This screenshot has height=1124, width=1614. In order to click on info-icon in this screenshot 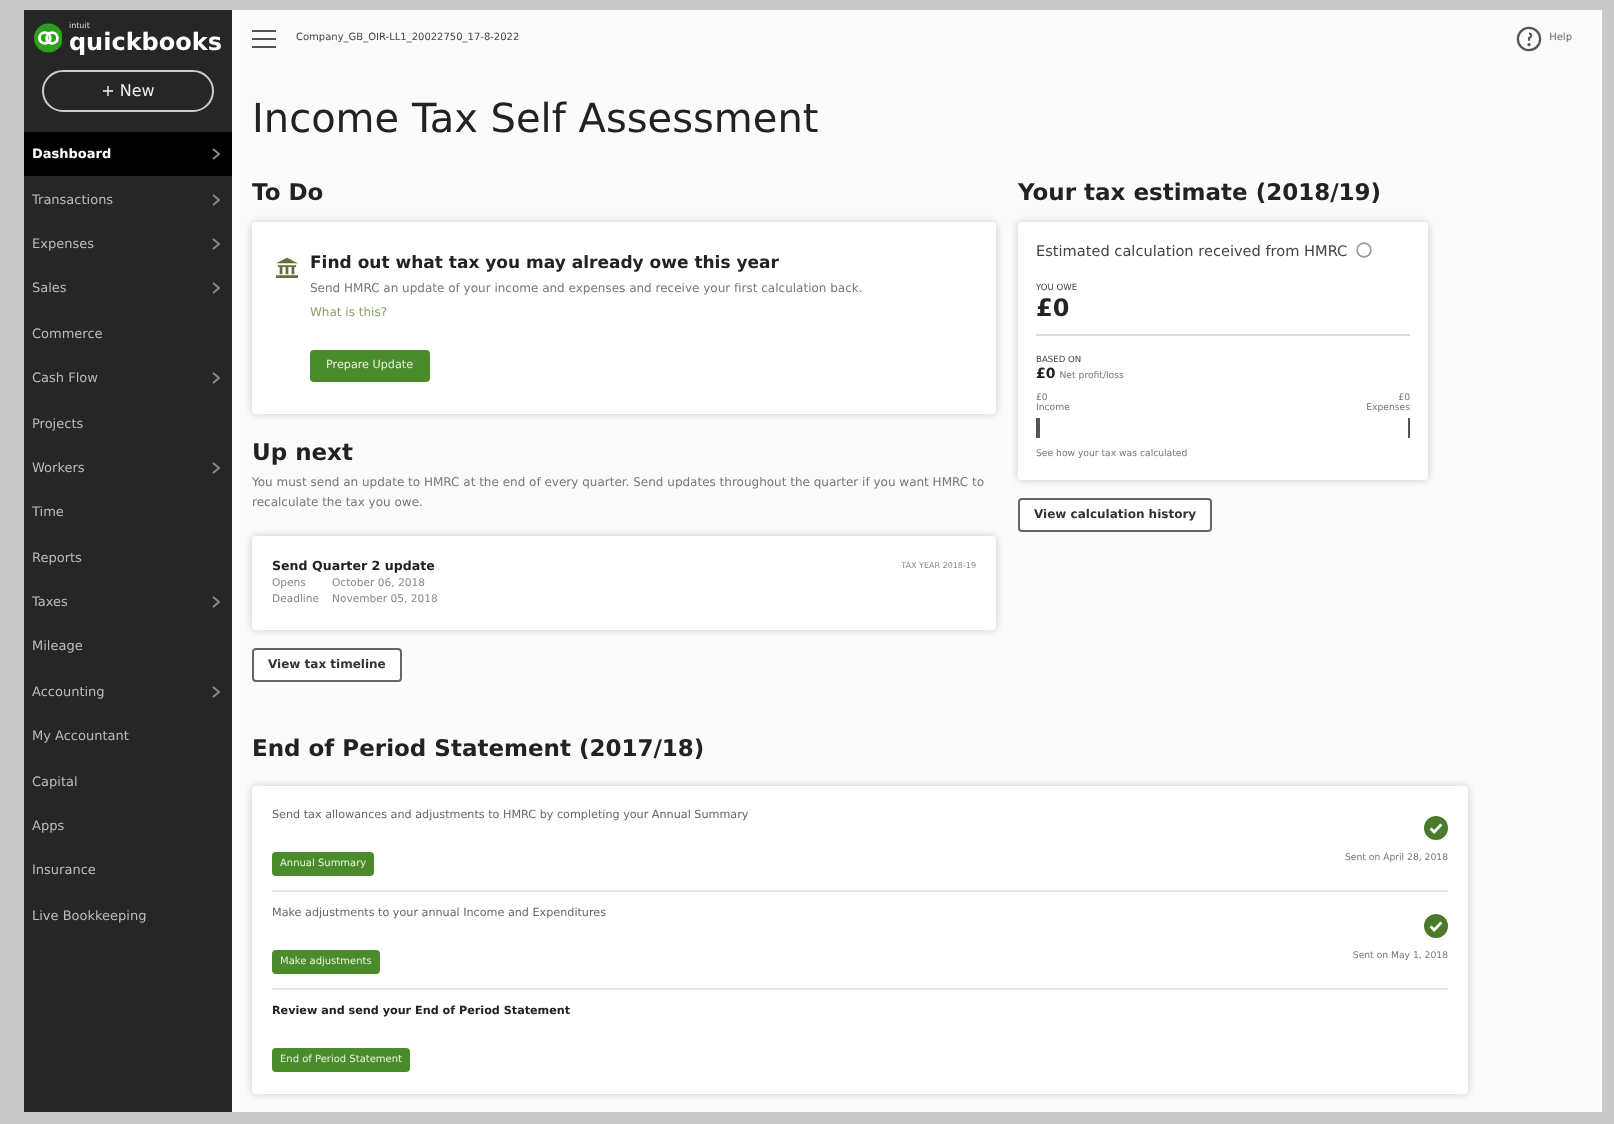, I will do `click(1363, 250)`.